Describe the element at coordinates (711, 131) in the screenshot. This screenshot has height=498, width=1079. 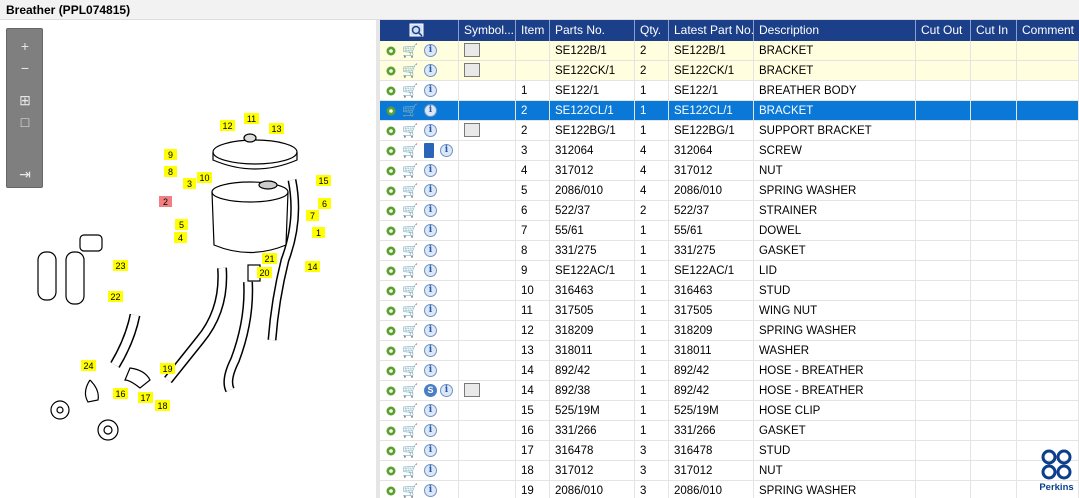
I see `cell-latest: SE122BG/1` at that location.